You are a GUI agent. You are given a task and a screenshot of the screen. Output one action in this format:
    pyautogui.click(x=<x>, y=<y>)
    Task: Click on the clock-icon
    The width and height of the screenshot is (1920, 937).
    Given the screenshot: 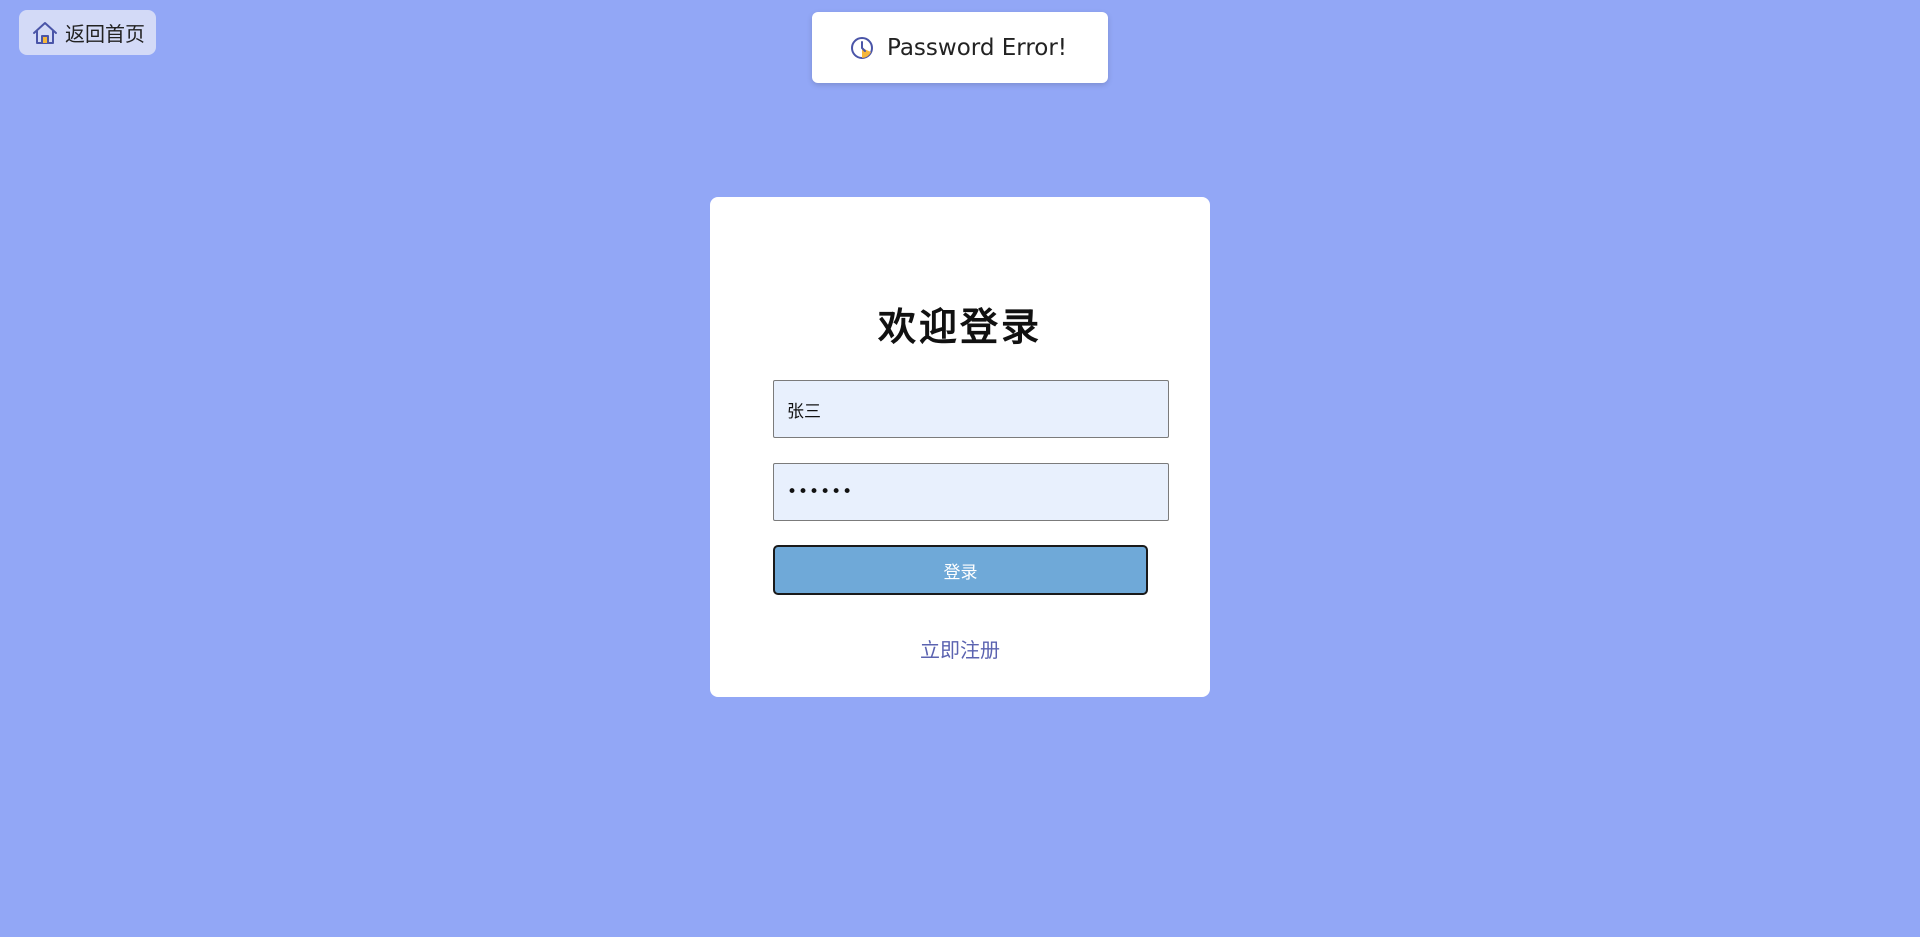 What is the action you would take?
    pyautogui.click(x=862, y=48)
    